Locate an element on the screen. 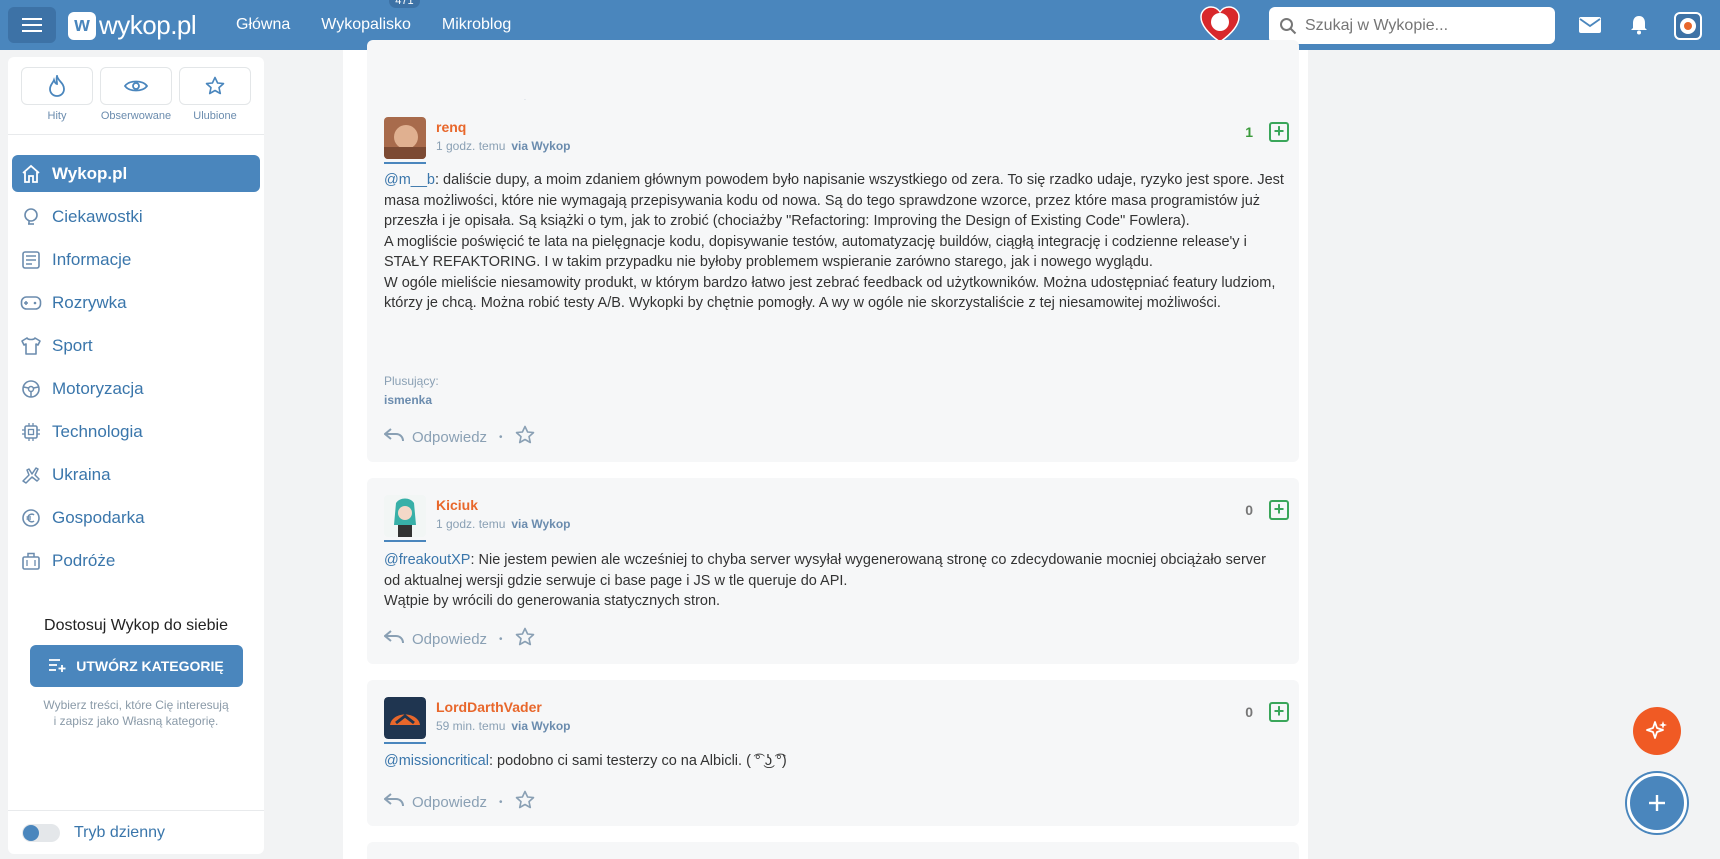 The image size is (1720, 859). sidebar-item-rozrywka: Rozrywka is located at coordinates (136, 302).